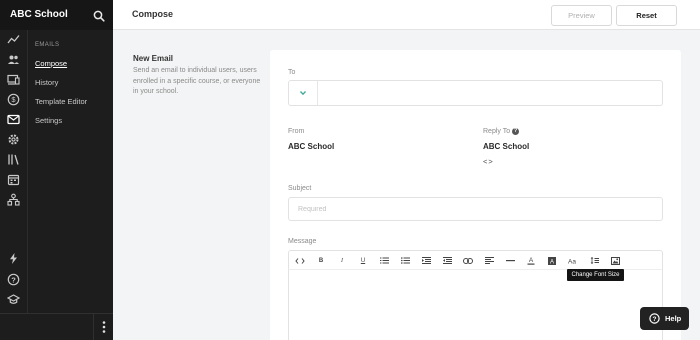 Image resolution: width=700 pixels, height=340 pixels. Describe the element at coordinates (673, 318) in the screenshot. I see `help-button-label: Help` at that location.